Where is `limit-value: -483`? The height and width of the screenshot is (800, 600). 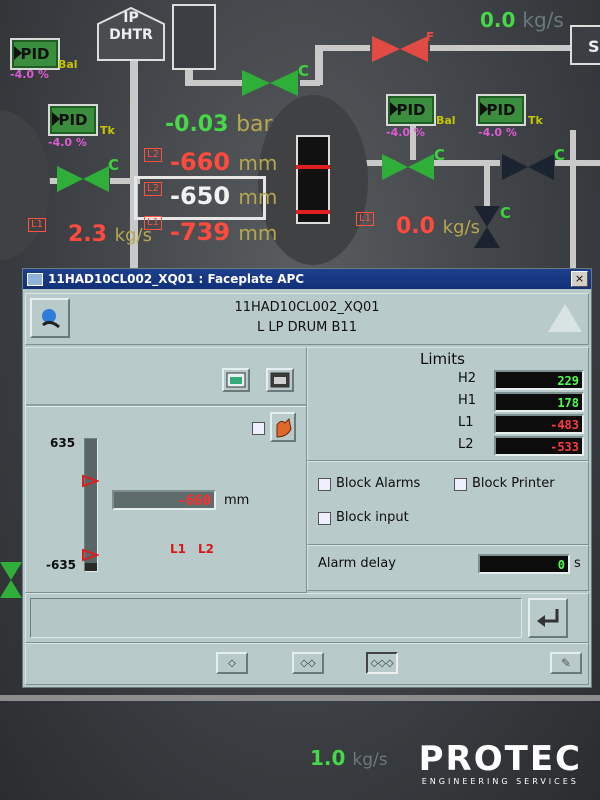
limit-value: -483 is located at coordinates (539, 424).